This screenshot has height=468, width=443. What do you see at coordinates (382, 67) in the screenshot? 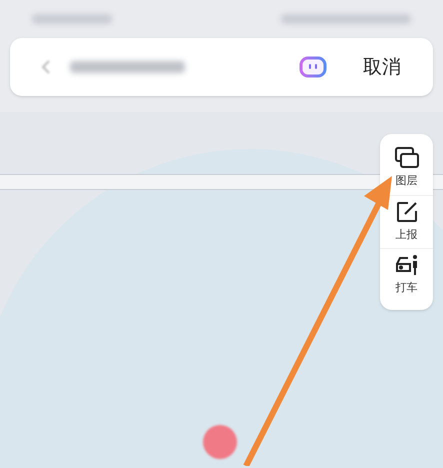
I see `cancel-button: 取消` at bounding box center [382, 67].